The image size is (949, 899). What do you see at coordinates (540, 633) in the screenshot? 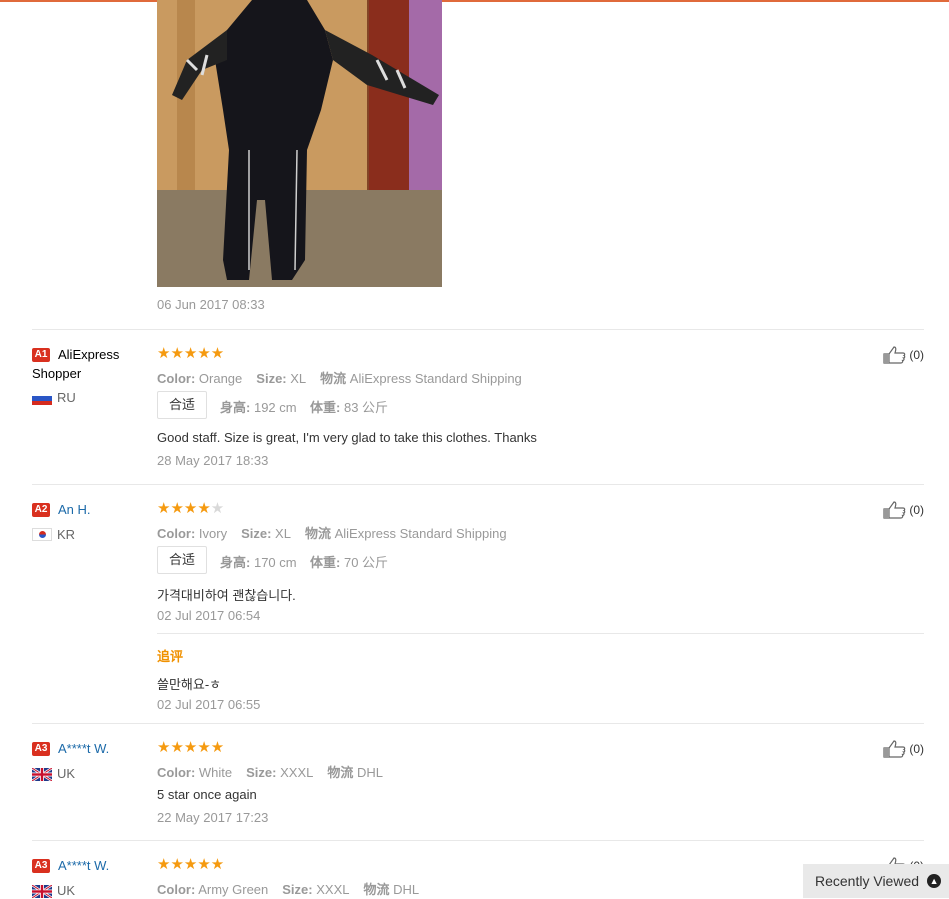
I see `followup-divider` at bounding box center [540, 633].